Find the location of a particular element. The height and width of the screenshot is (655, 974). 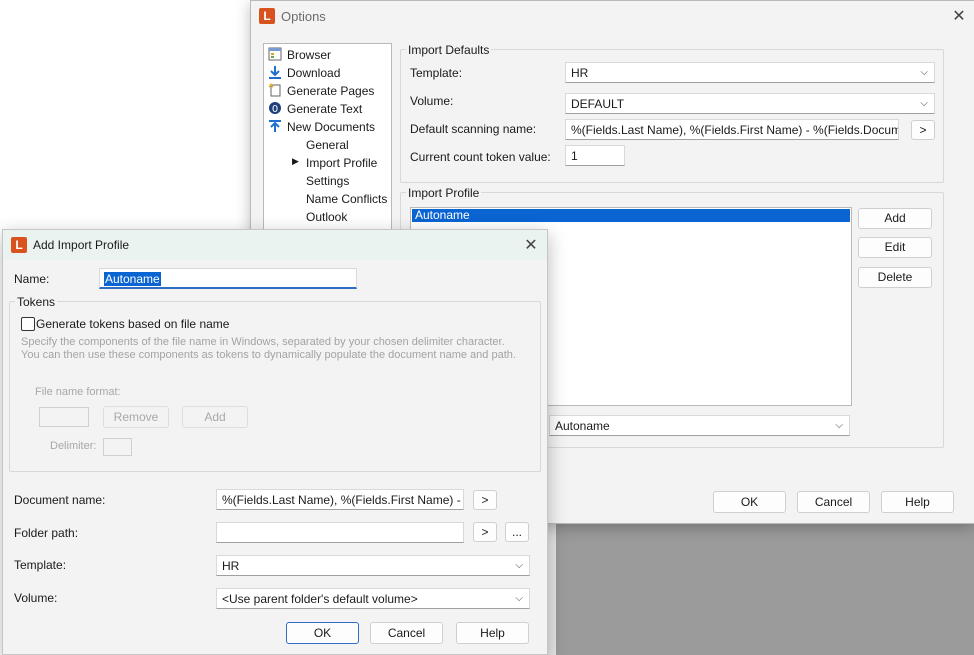

options-help-button: Help is located at coordinates (917, 502).